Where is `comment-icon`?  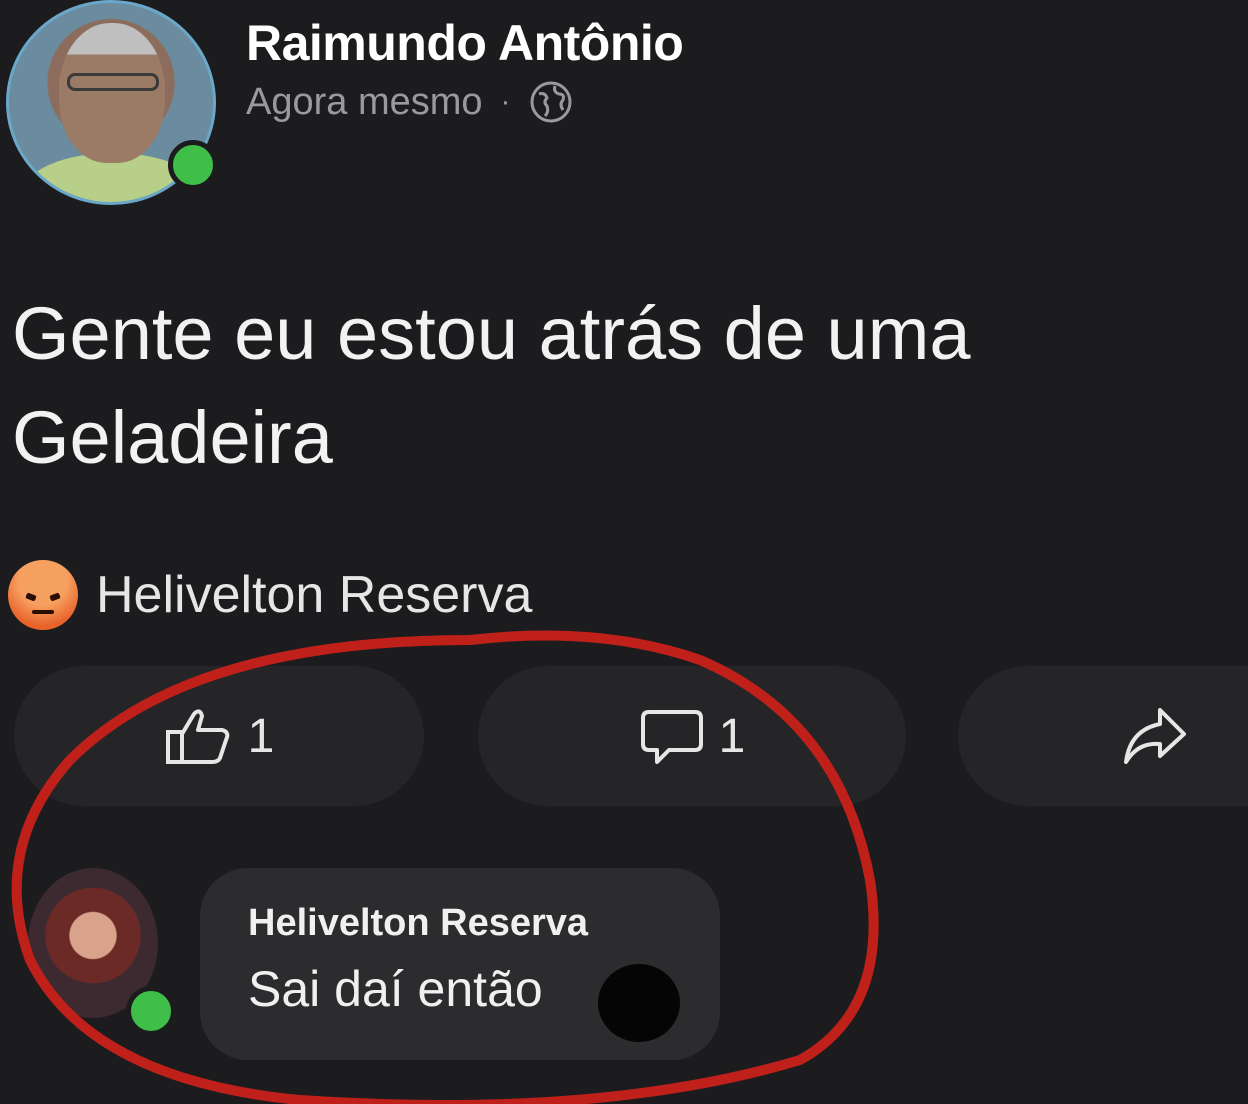
comment-icon is located at coordinates (671, 737).